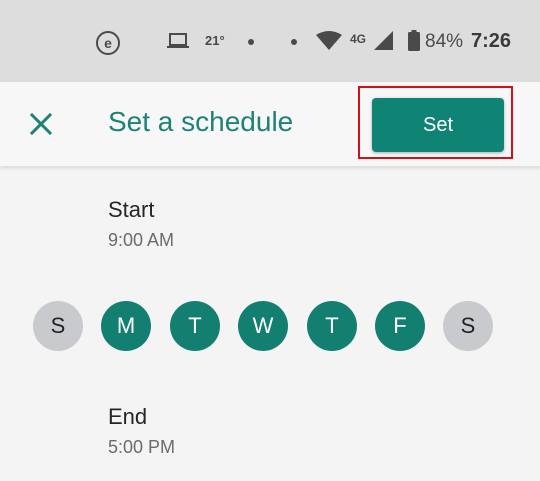 The image size is (540, 481). Describe the element at coordinates (400, 326) in the screenshot. I see `day-toggle-friday: F` at that location.